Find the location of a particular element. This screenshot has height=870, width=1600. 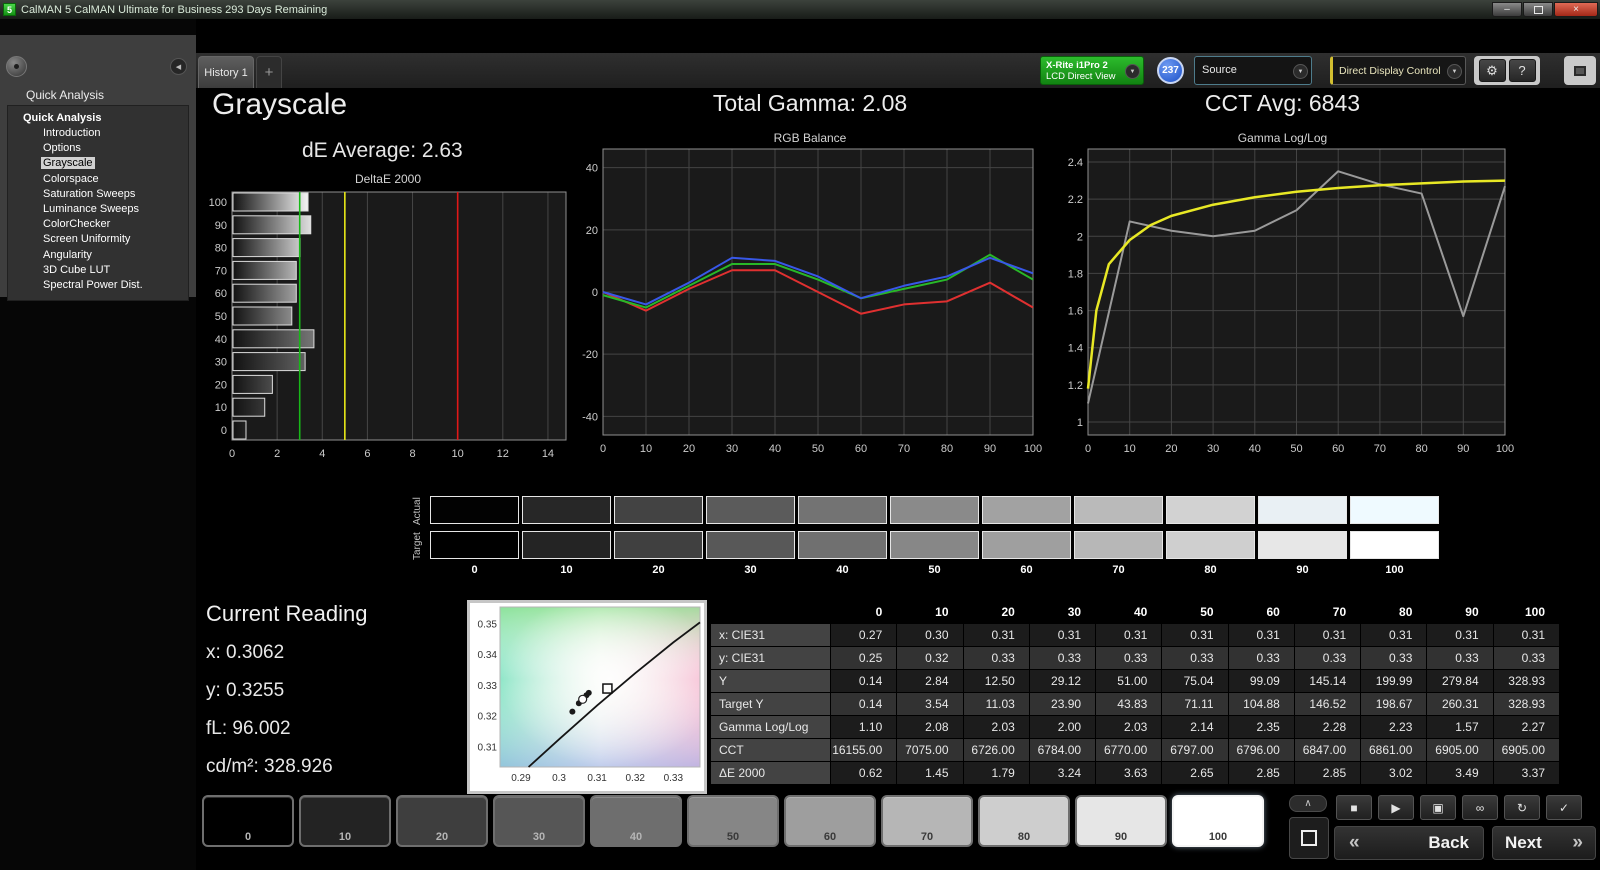

swatch-label-100: 100 is located at coordinates (1394, 570).